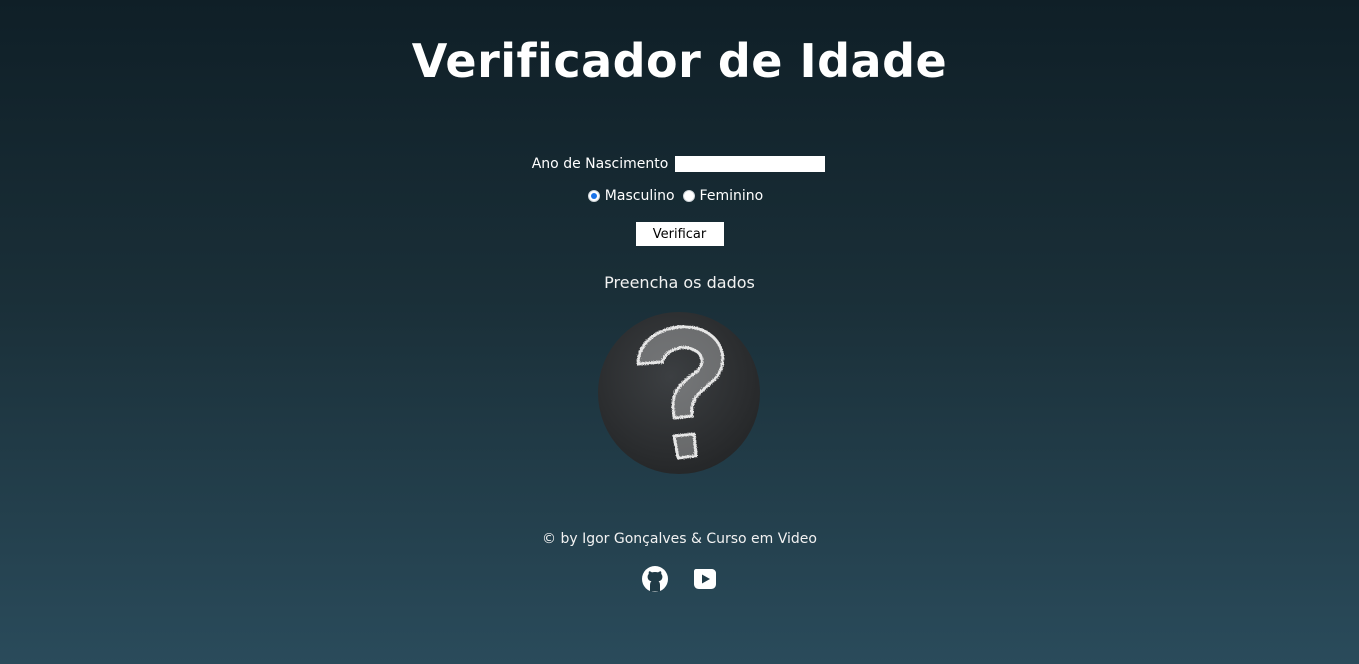 The width and height of the screenshot is (1359, 664). I want to click on verify-button: Verificar, so click(679, 234).